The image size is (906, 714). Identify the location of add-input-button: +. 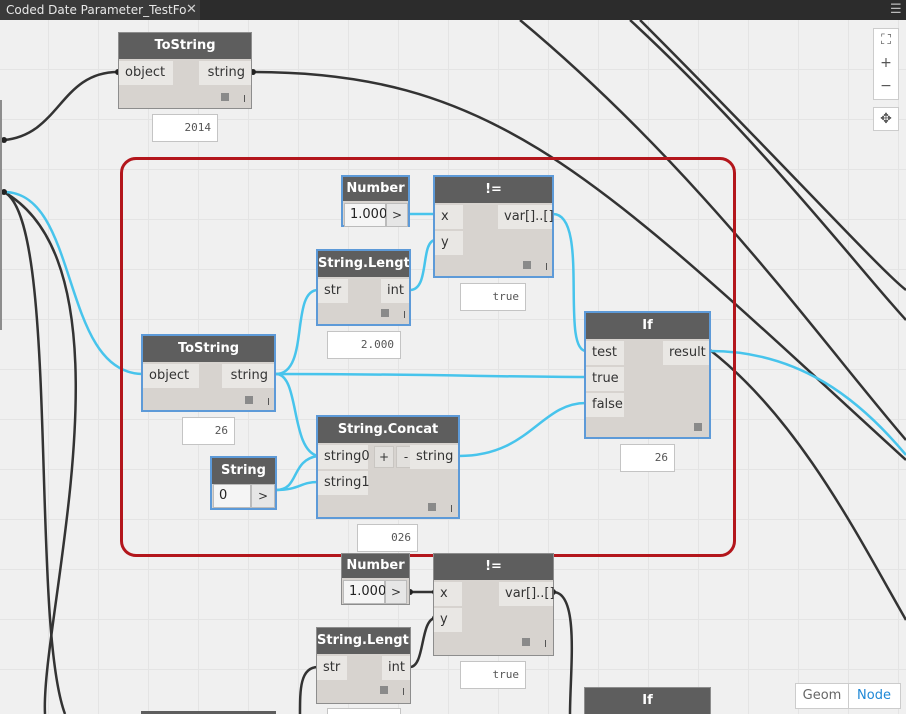
(384, 457).